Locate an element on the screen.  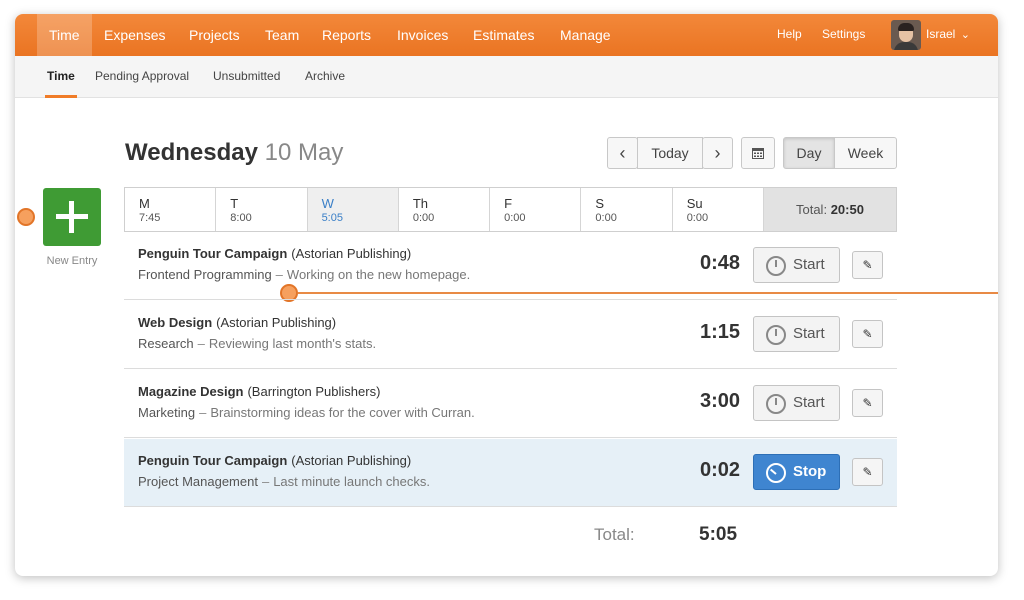
stop-timer-button: Stop is located at coordinates (796, 472).